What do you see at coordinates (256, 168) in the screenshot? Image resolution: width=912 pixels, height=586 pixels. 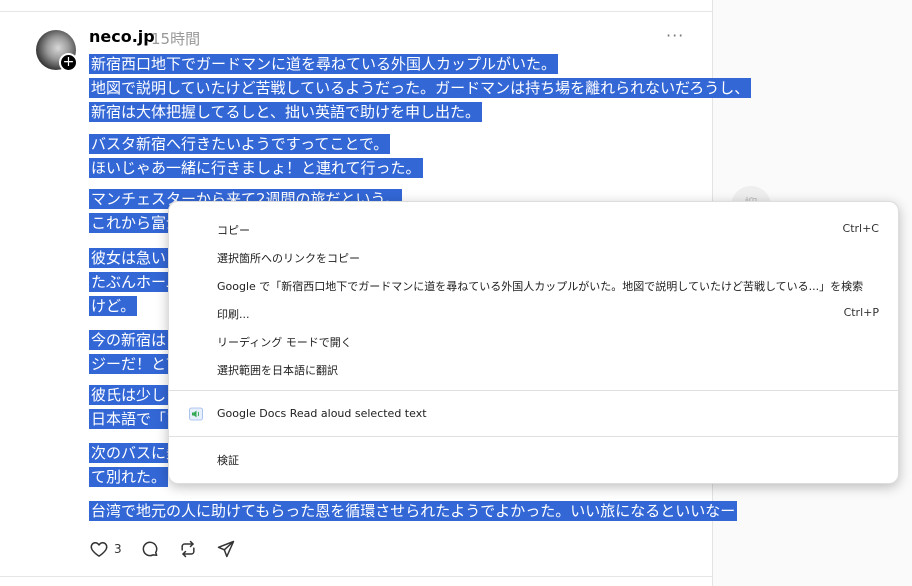 I see `post-text-line: ほいじゃあ一緒に行きましょ！と連れて行った。` at bounding box center [256, 168].